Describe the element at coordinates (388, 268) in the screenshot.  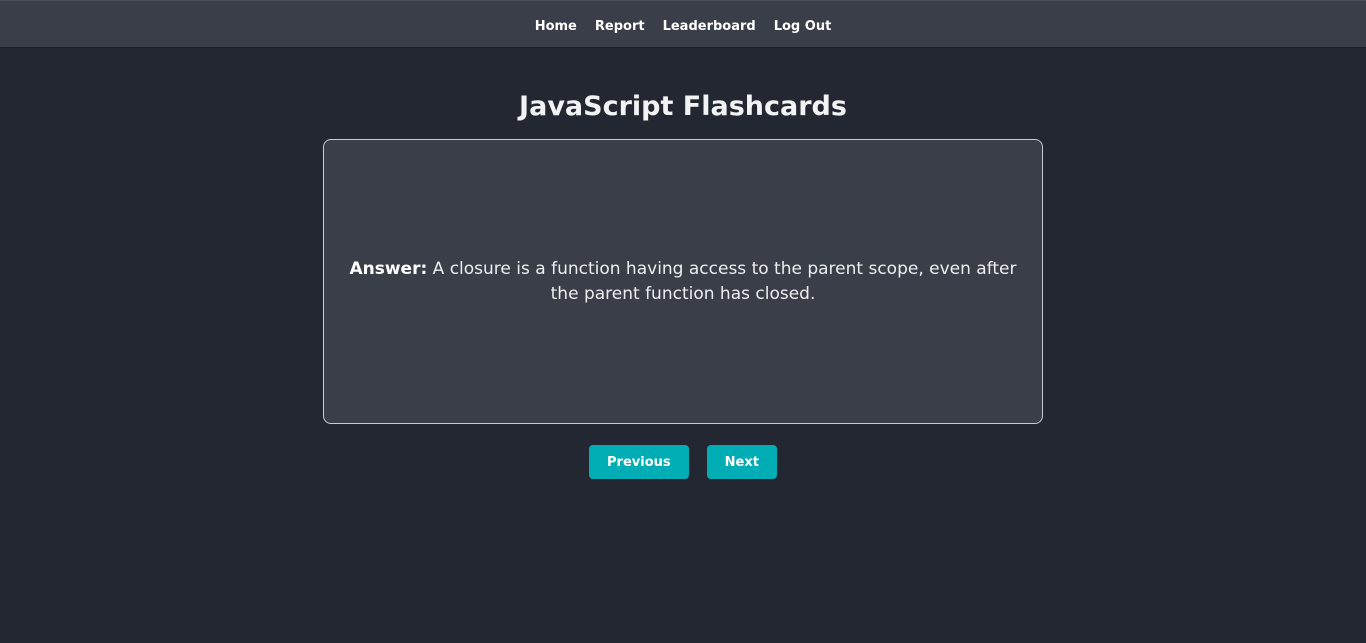
I see `answer-label: Answer:` at that location.